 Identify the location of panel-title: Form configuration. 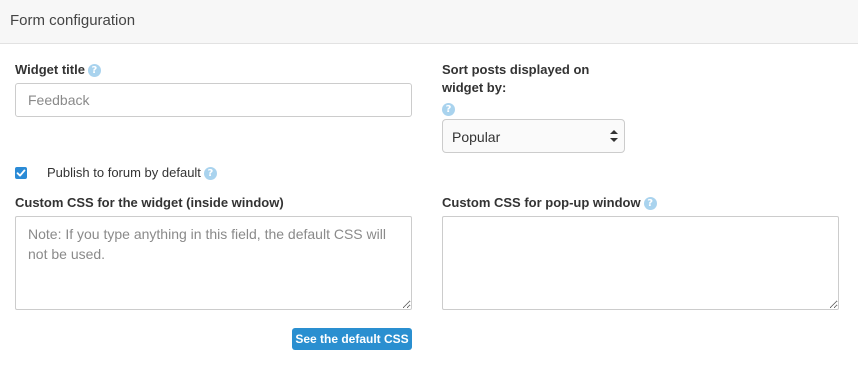
(73, 20).